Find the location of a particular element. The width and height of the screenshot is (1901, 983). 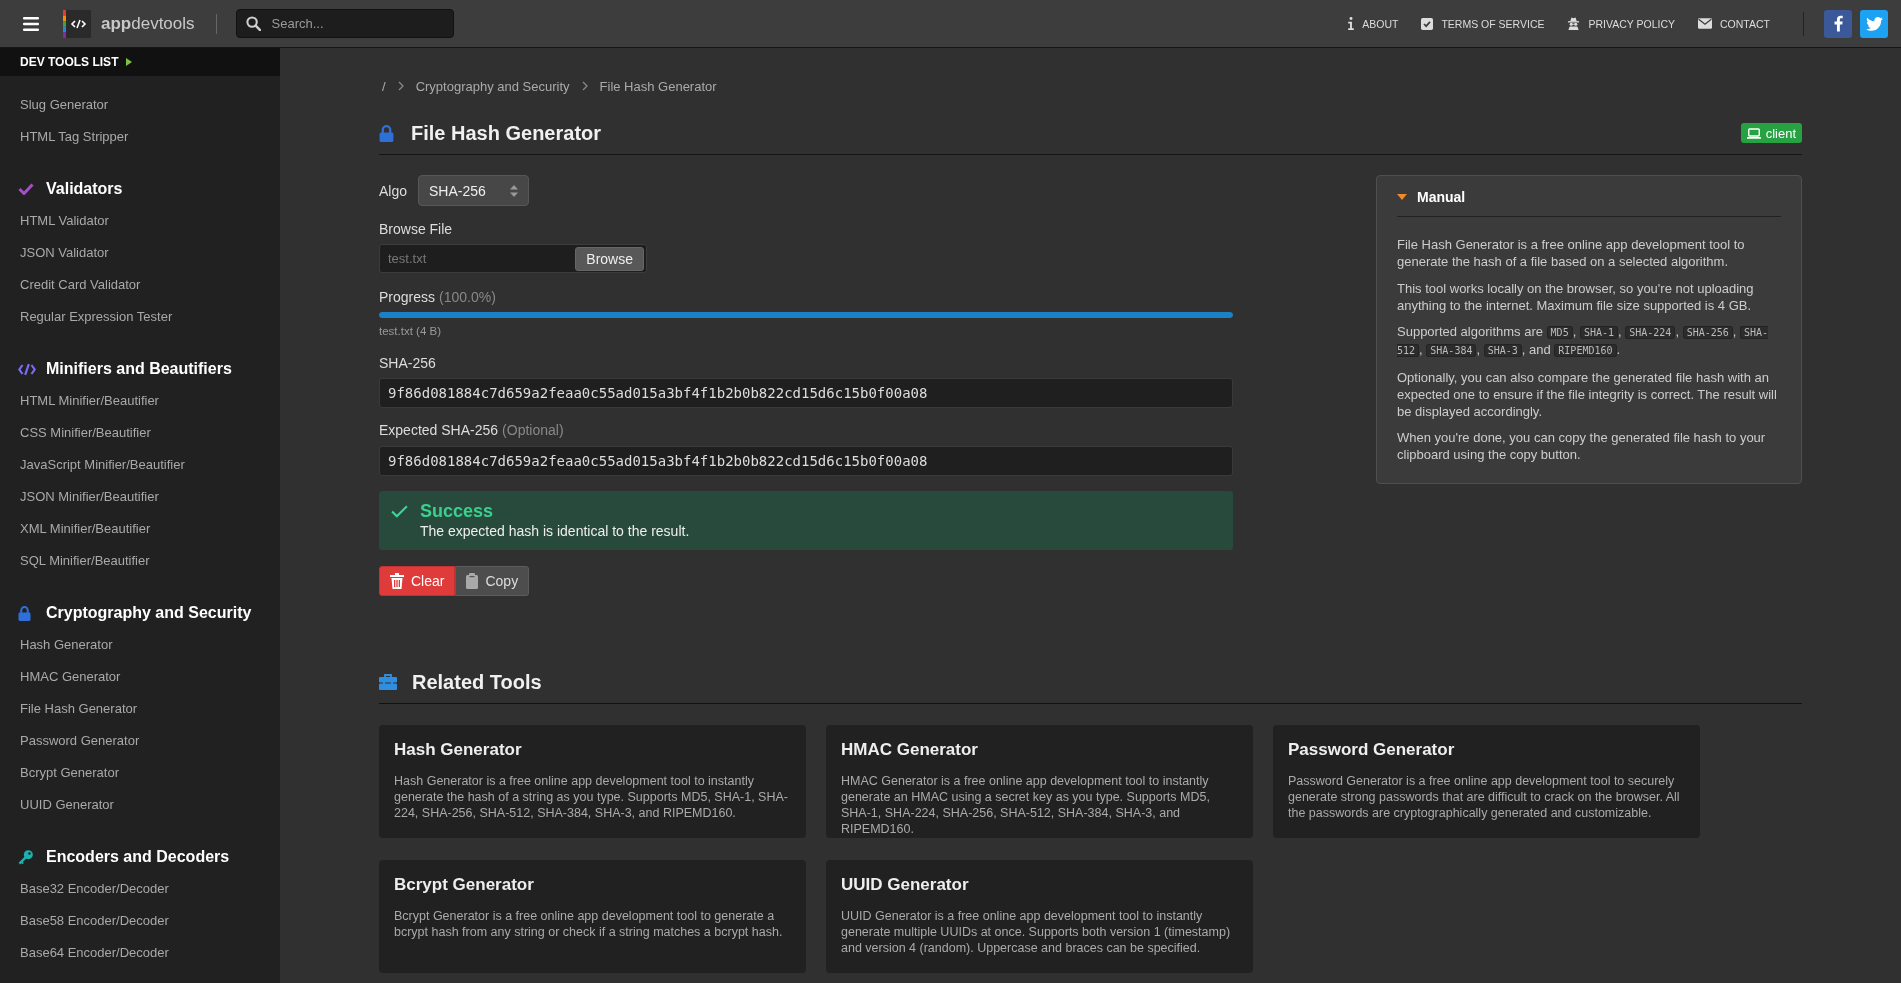

card-description: HMAC Generator is a free online app development tool to instantly generate an HMAC using a secret key as you type. Supports MD5, SHA-1, SHA-224, SHA-256, SHA-512, SHA-384, SHA-3, and RIPEMD160. is located at coordinates (1026, 805).